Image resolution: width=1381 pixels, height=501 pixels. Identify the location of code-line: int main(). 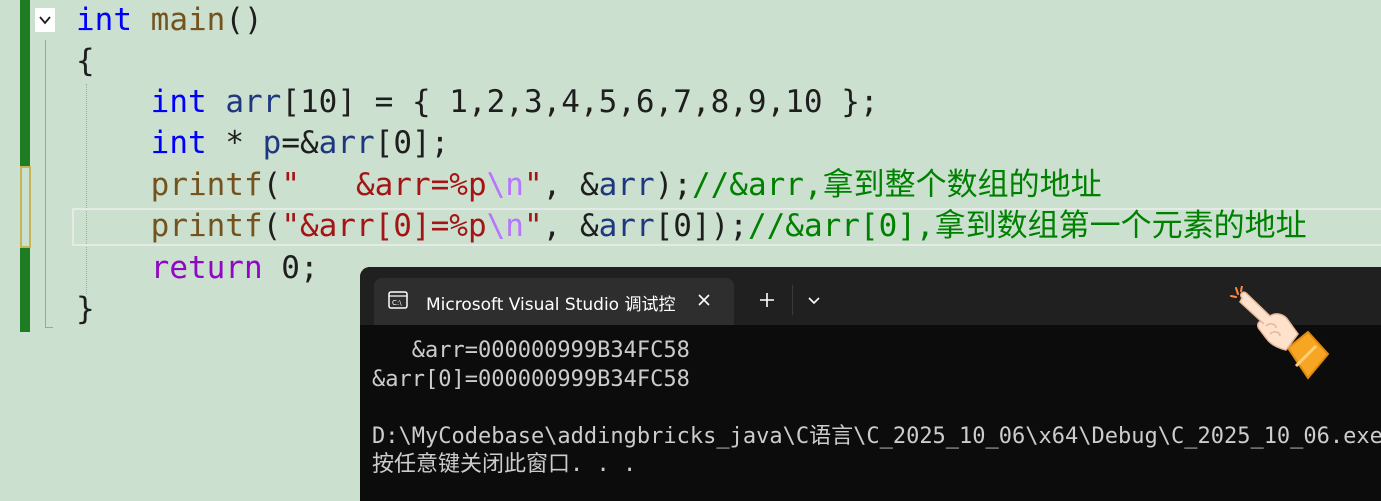
(169, 20).